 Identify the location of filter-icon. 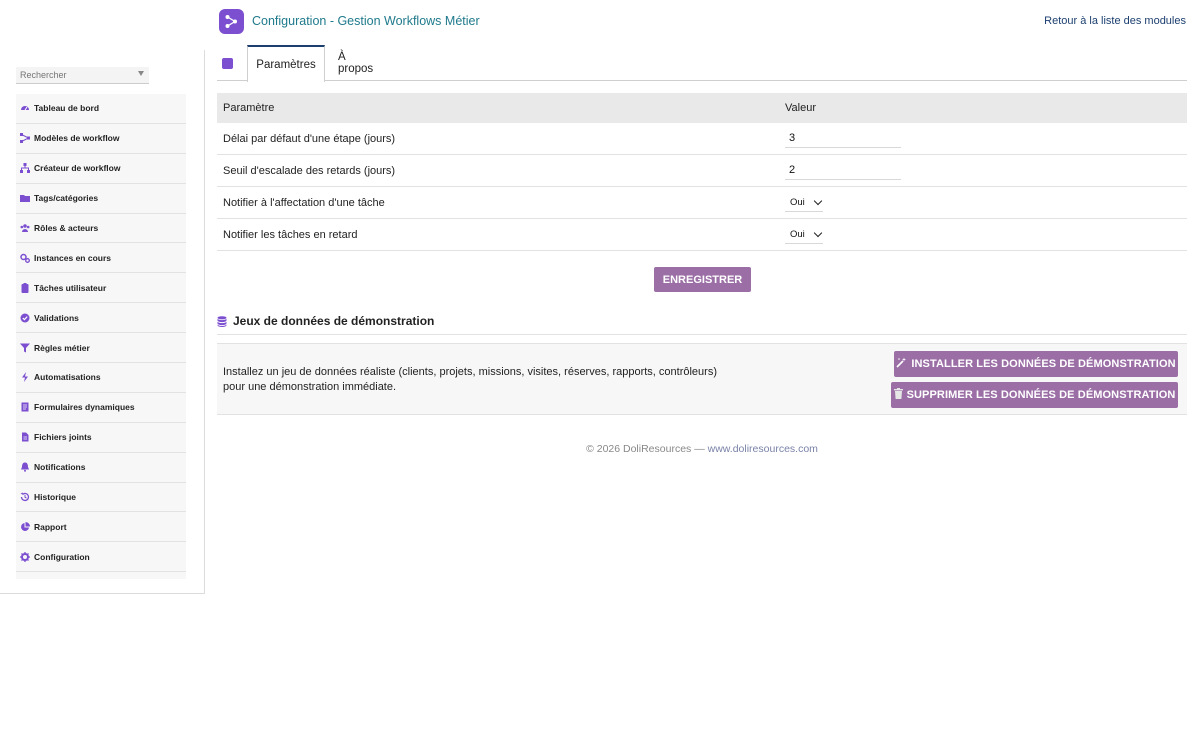
(25, 348).